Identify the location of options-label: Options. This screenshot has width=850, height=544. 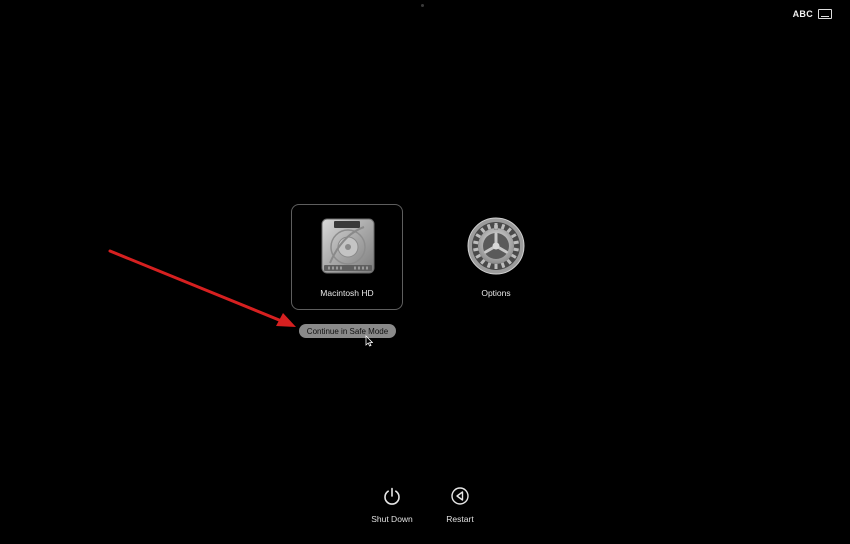
(496, 293).